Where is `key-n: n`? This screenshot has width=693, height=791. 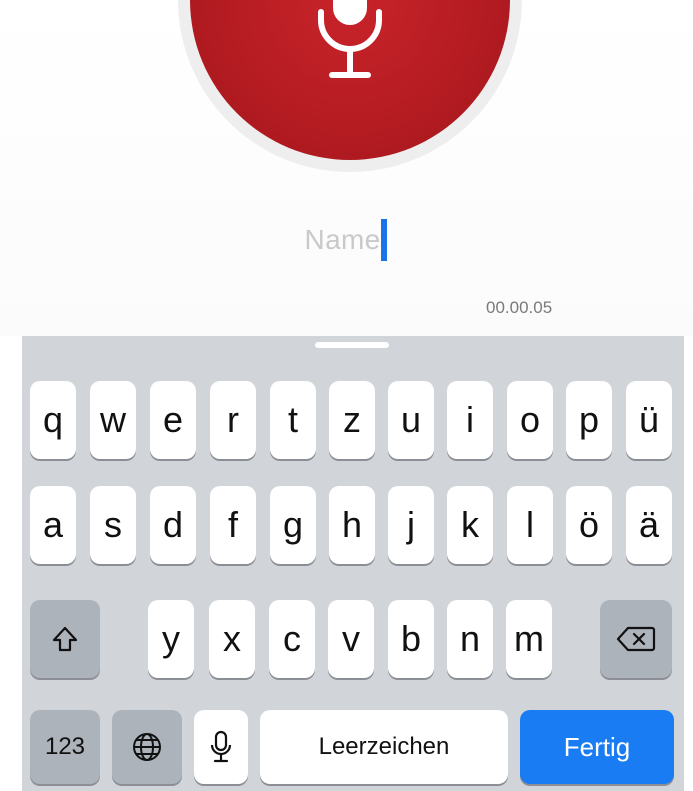 key-n: n is located at coordinates (470, 639).